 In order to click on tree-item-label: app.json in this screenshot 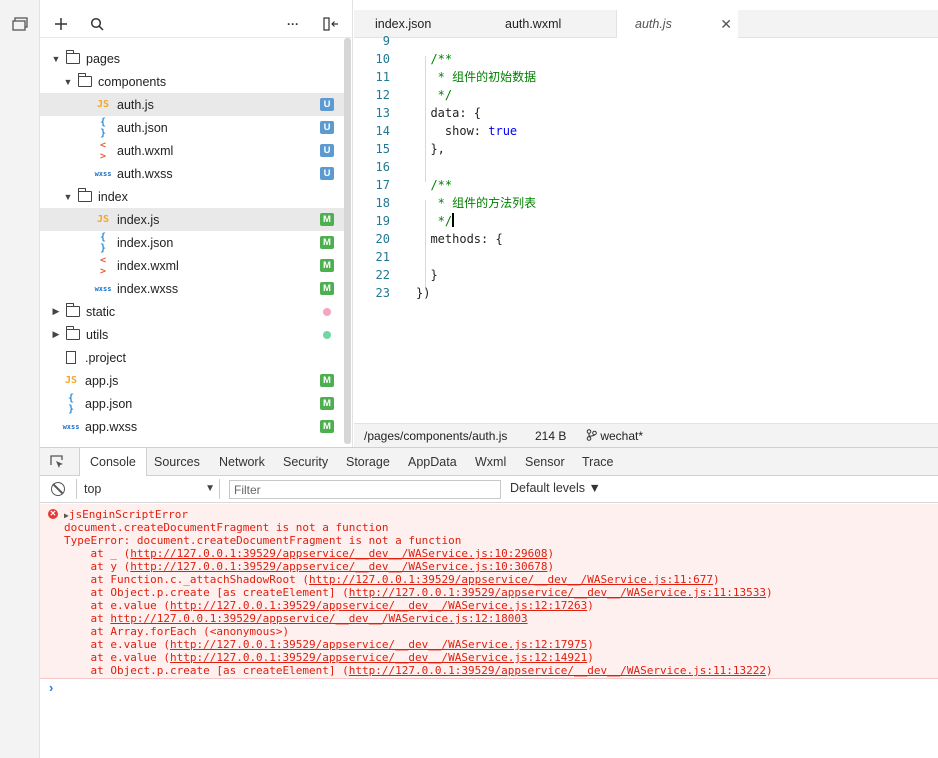, I will do `click(109, 403)`.